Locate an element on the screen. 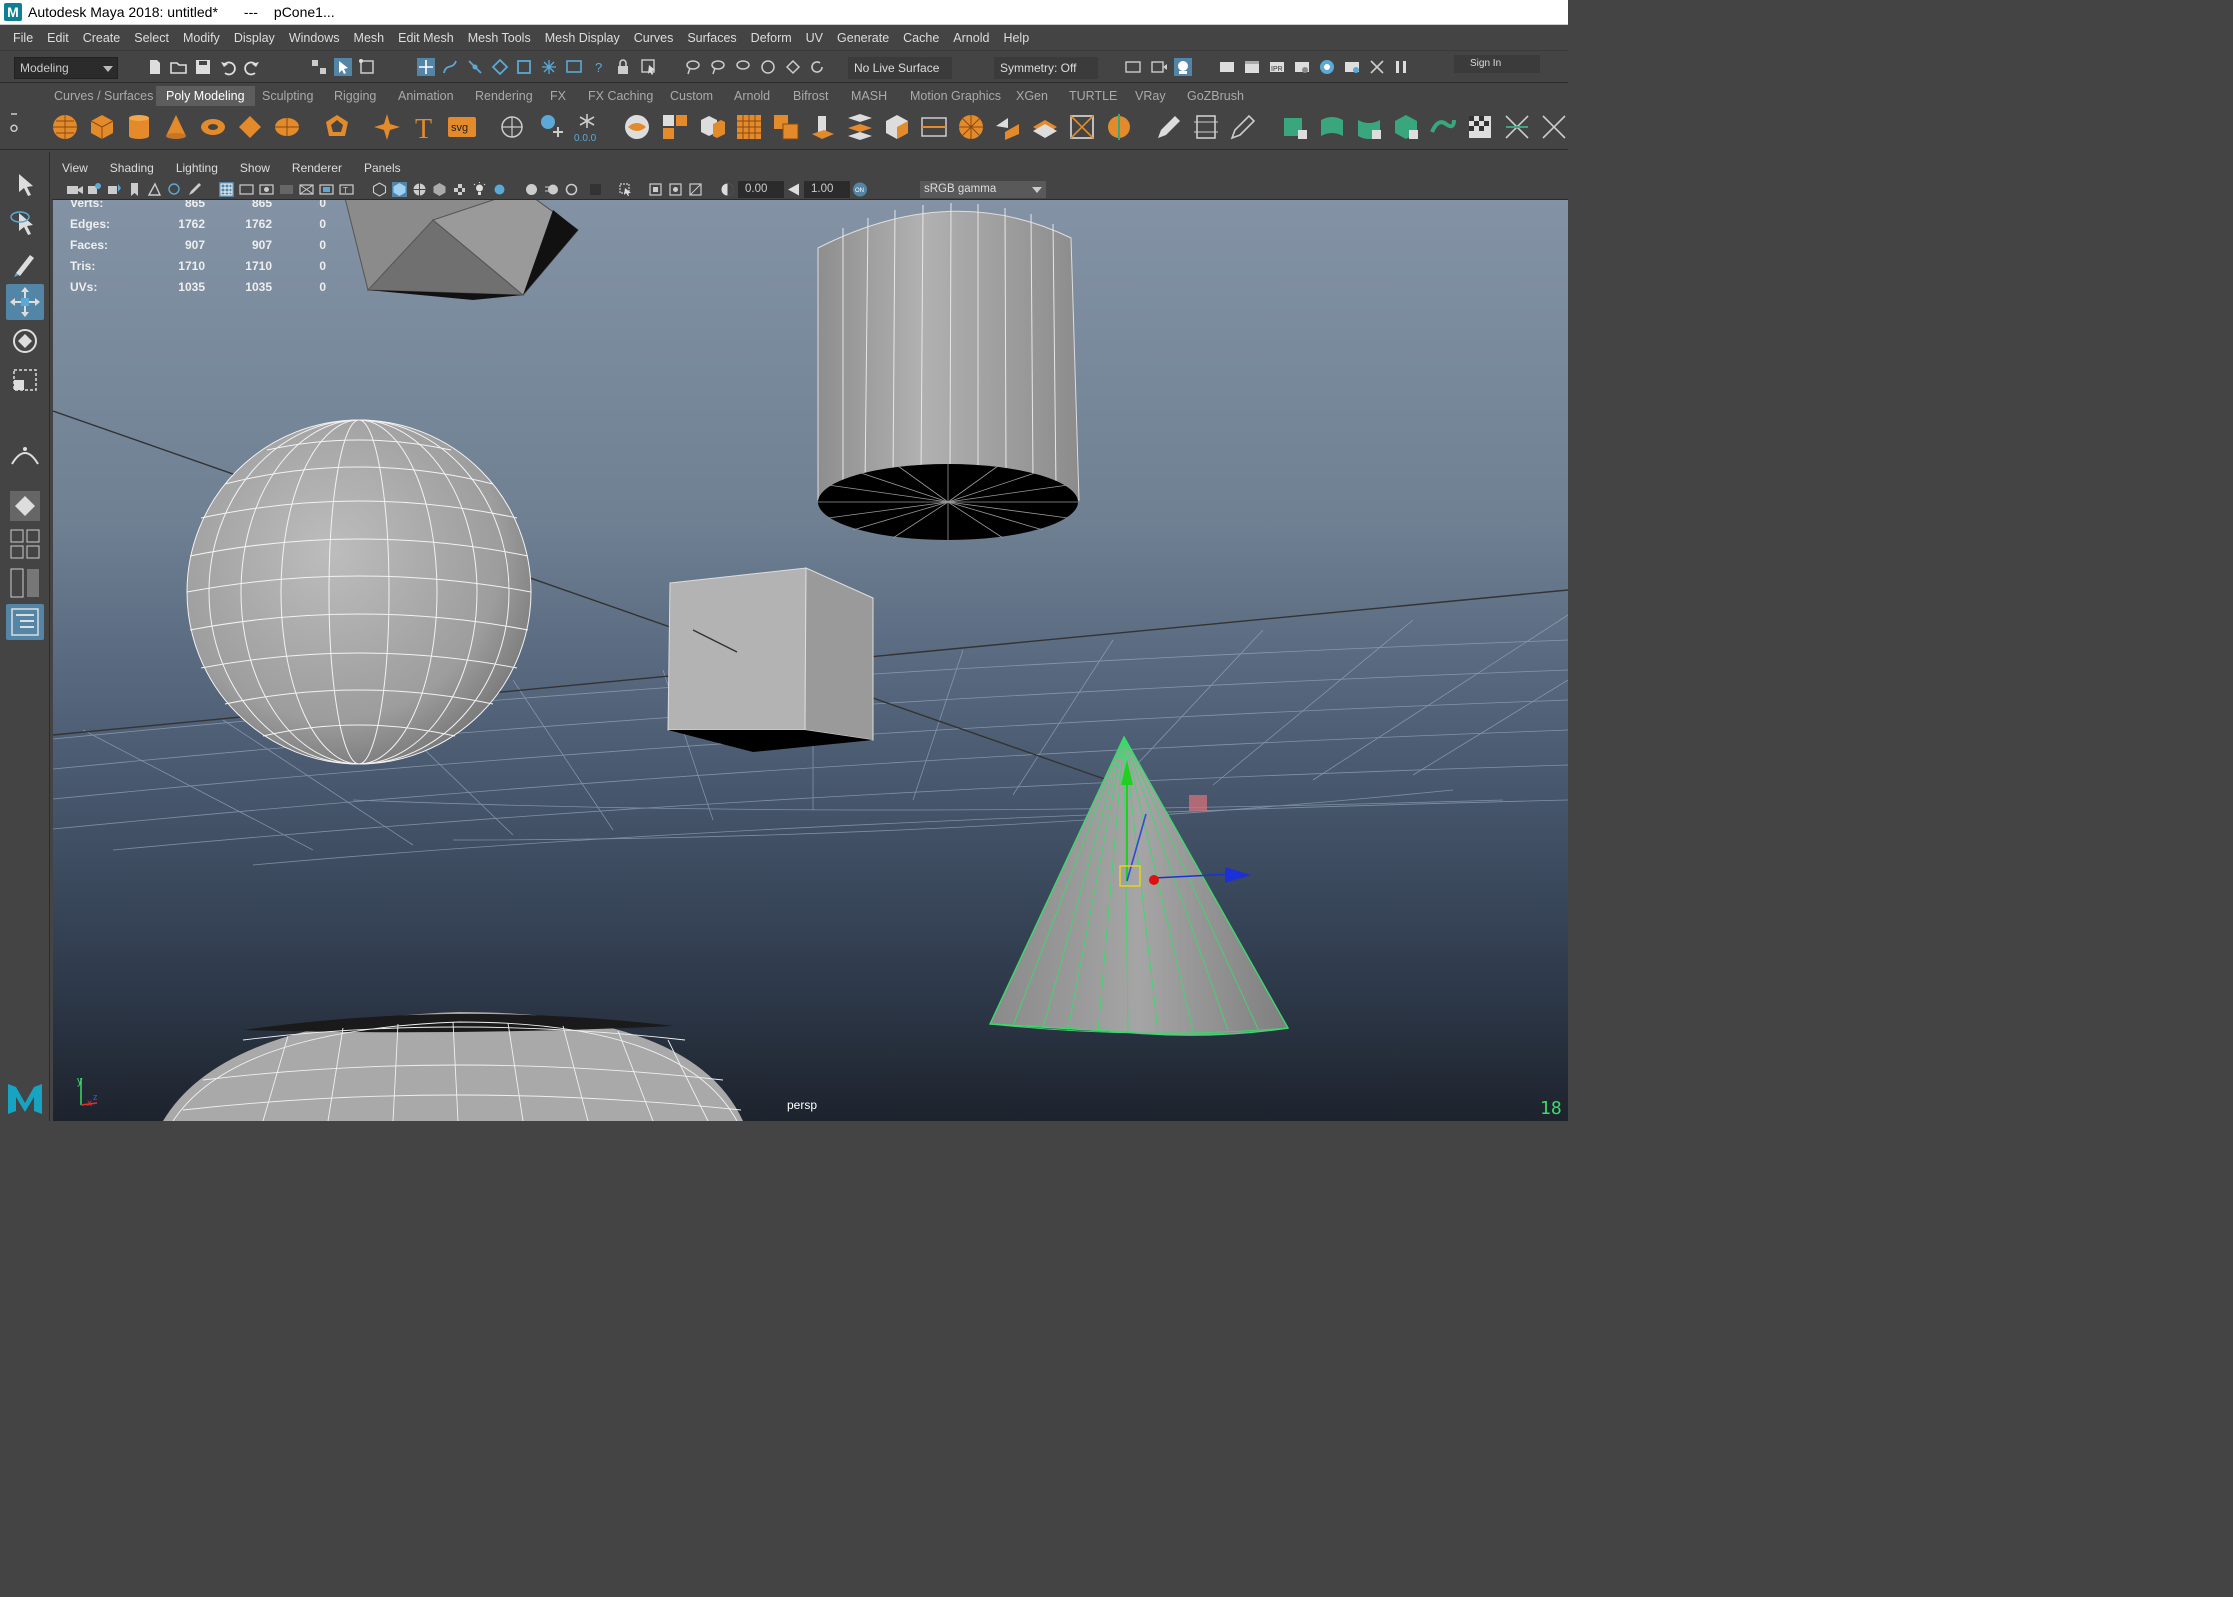  snap-together-icon: 0.0.0 is located at coordinates (587, 127).